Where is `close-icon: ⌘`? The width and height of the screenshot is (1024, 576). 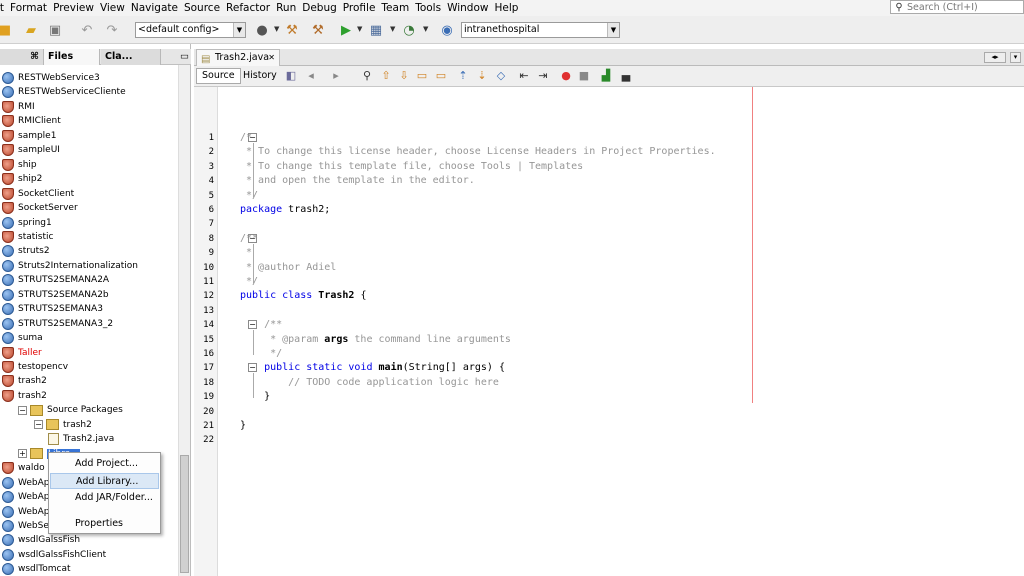
close-icon: ⌘ is located at coordinates (34, 56).